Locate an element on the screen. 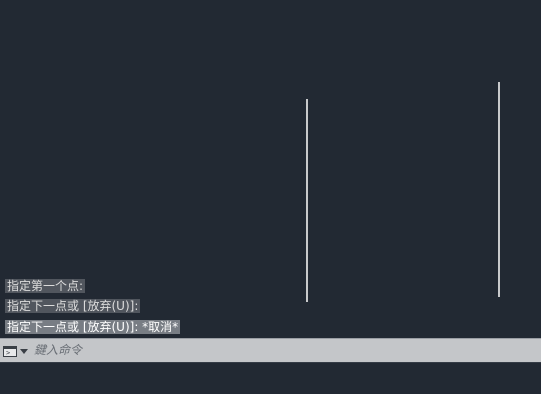 The height and width of the screenshot is (394, 541). command-line-bar: >_ is located at coordinates (270, 350).